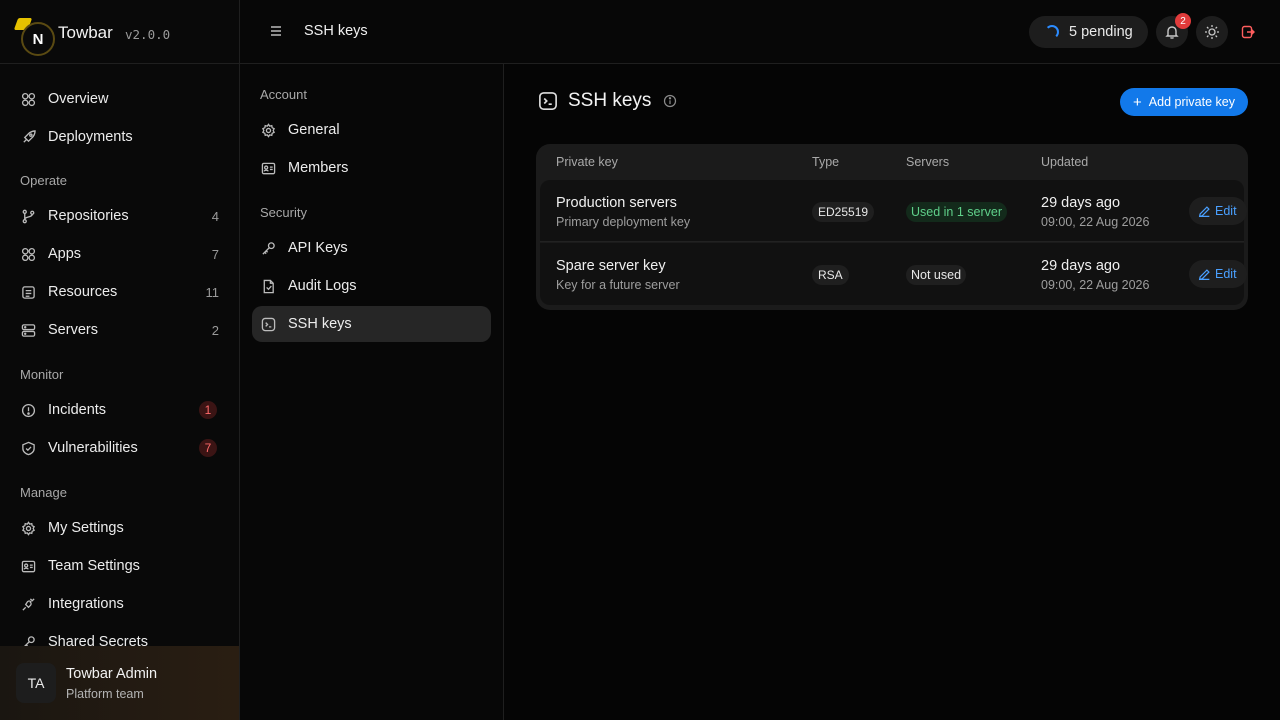 This screenshot has width=1280, height=720. I want to click on sidebar-item-my-settings: My Settings, so click(119, 528).